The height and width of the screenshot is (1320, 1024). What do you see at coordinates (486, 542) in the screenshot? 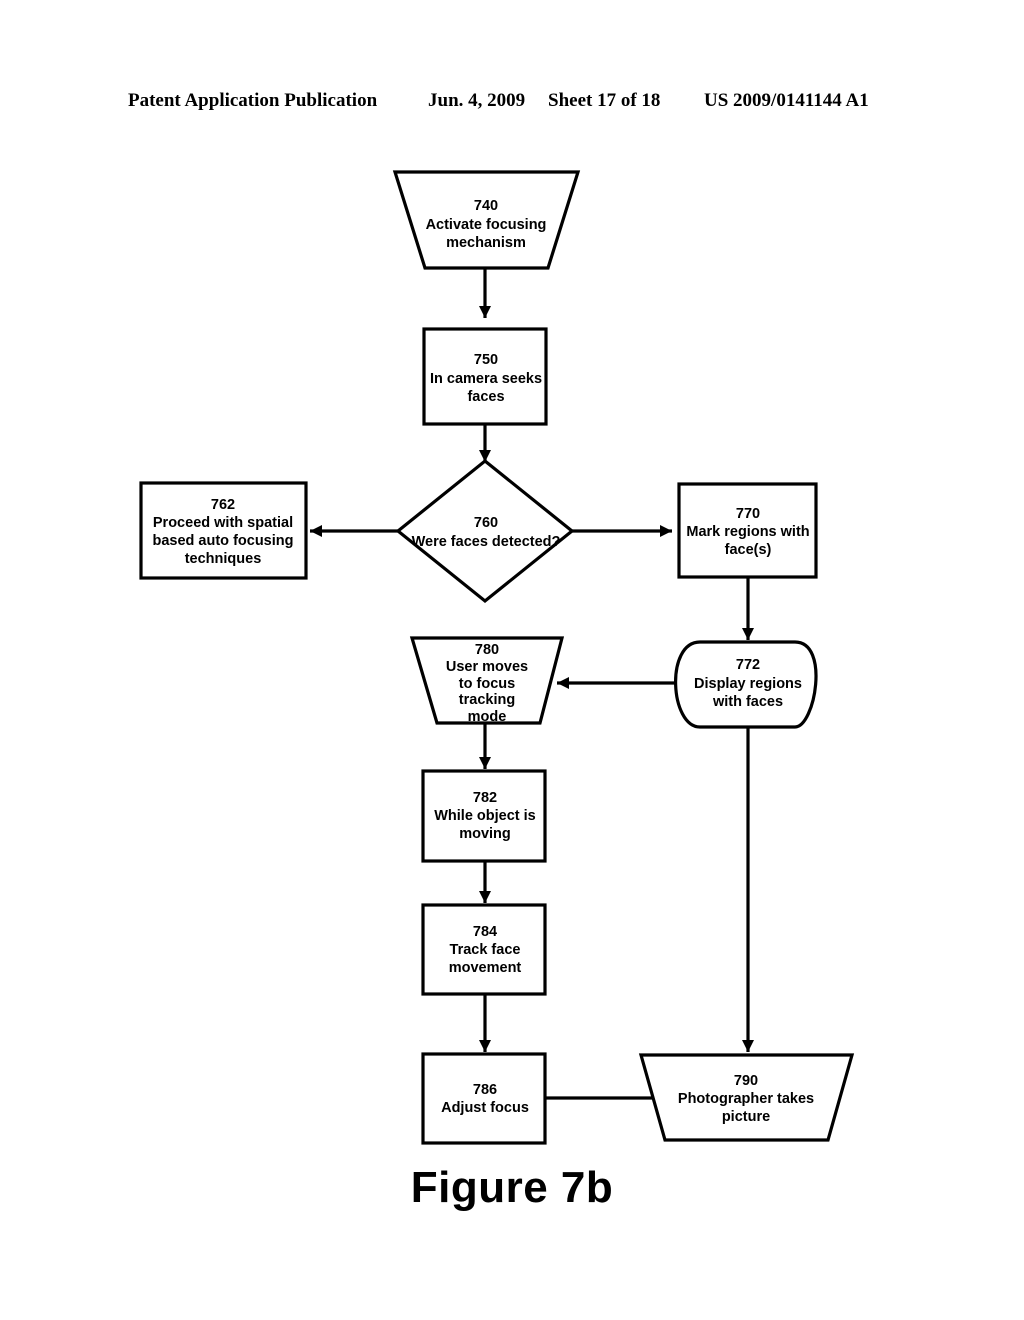
I see `node-760-line-1: Were faces detected?` at bounding box center [486, 542].